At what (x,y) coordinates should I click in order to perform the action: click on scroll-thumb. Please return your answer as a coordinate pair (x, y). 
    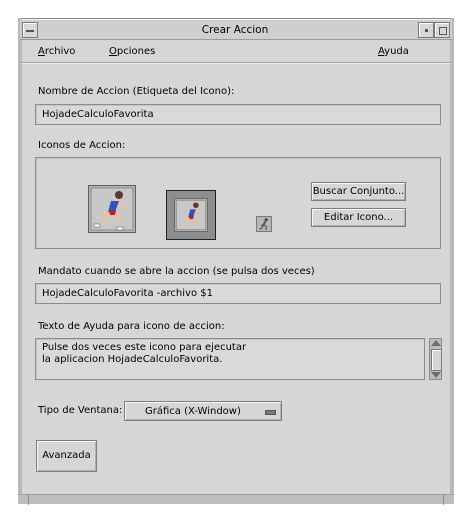
    Looking at the image, I should click on (436, 360).